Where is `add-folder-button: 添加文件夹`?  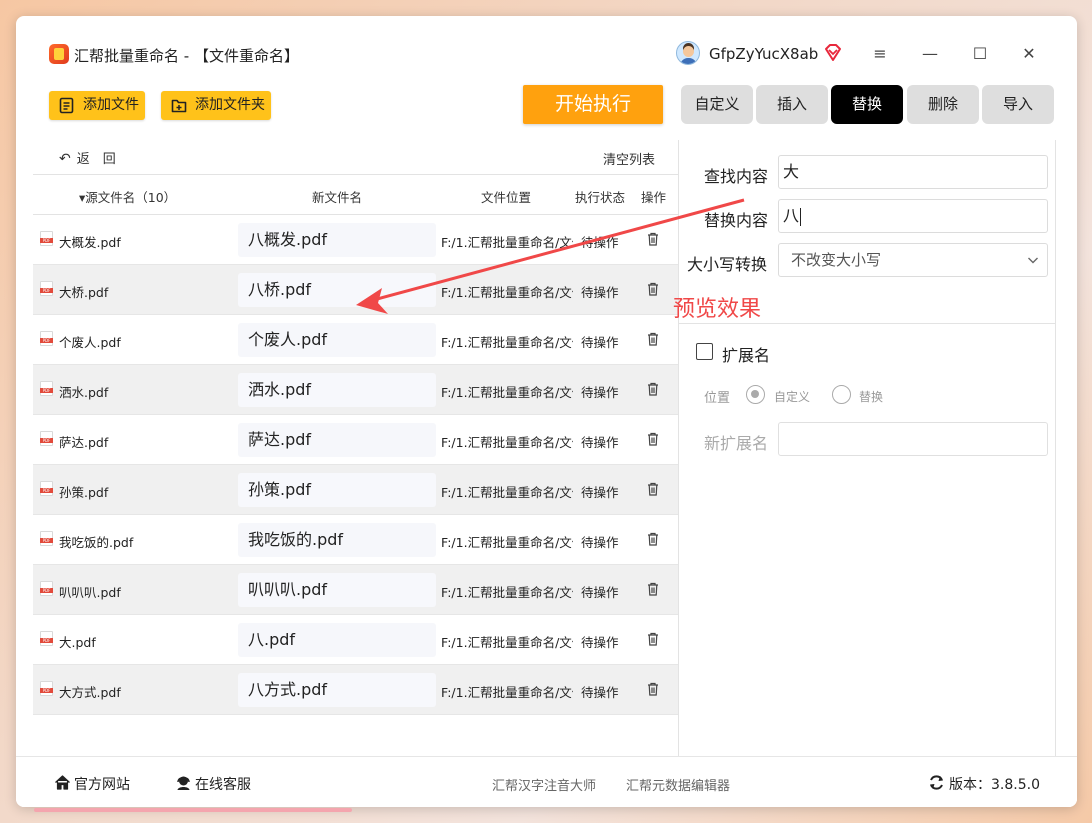
add-folder-button: 添加文件夹 is located at coordinates (216, 105).